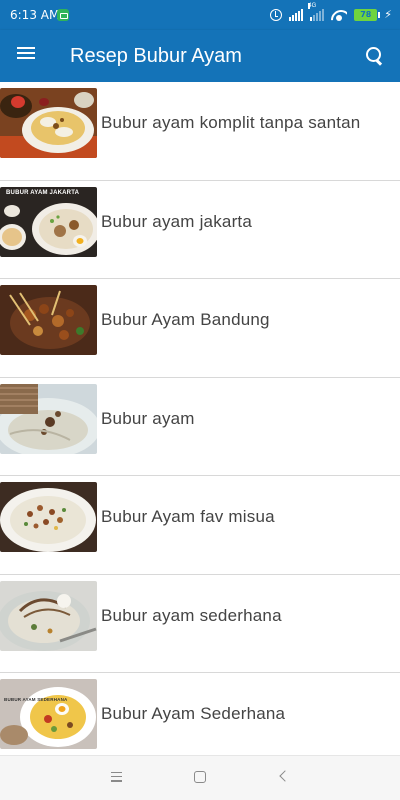  I want to click on battery-icon: 78, so click(367, 15).